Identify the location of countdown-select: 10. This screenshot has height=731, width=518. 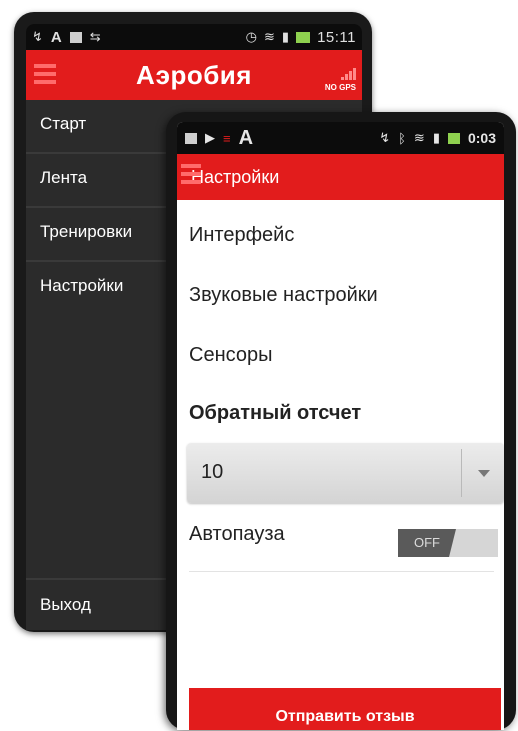
(345, 473).